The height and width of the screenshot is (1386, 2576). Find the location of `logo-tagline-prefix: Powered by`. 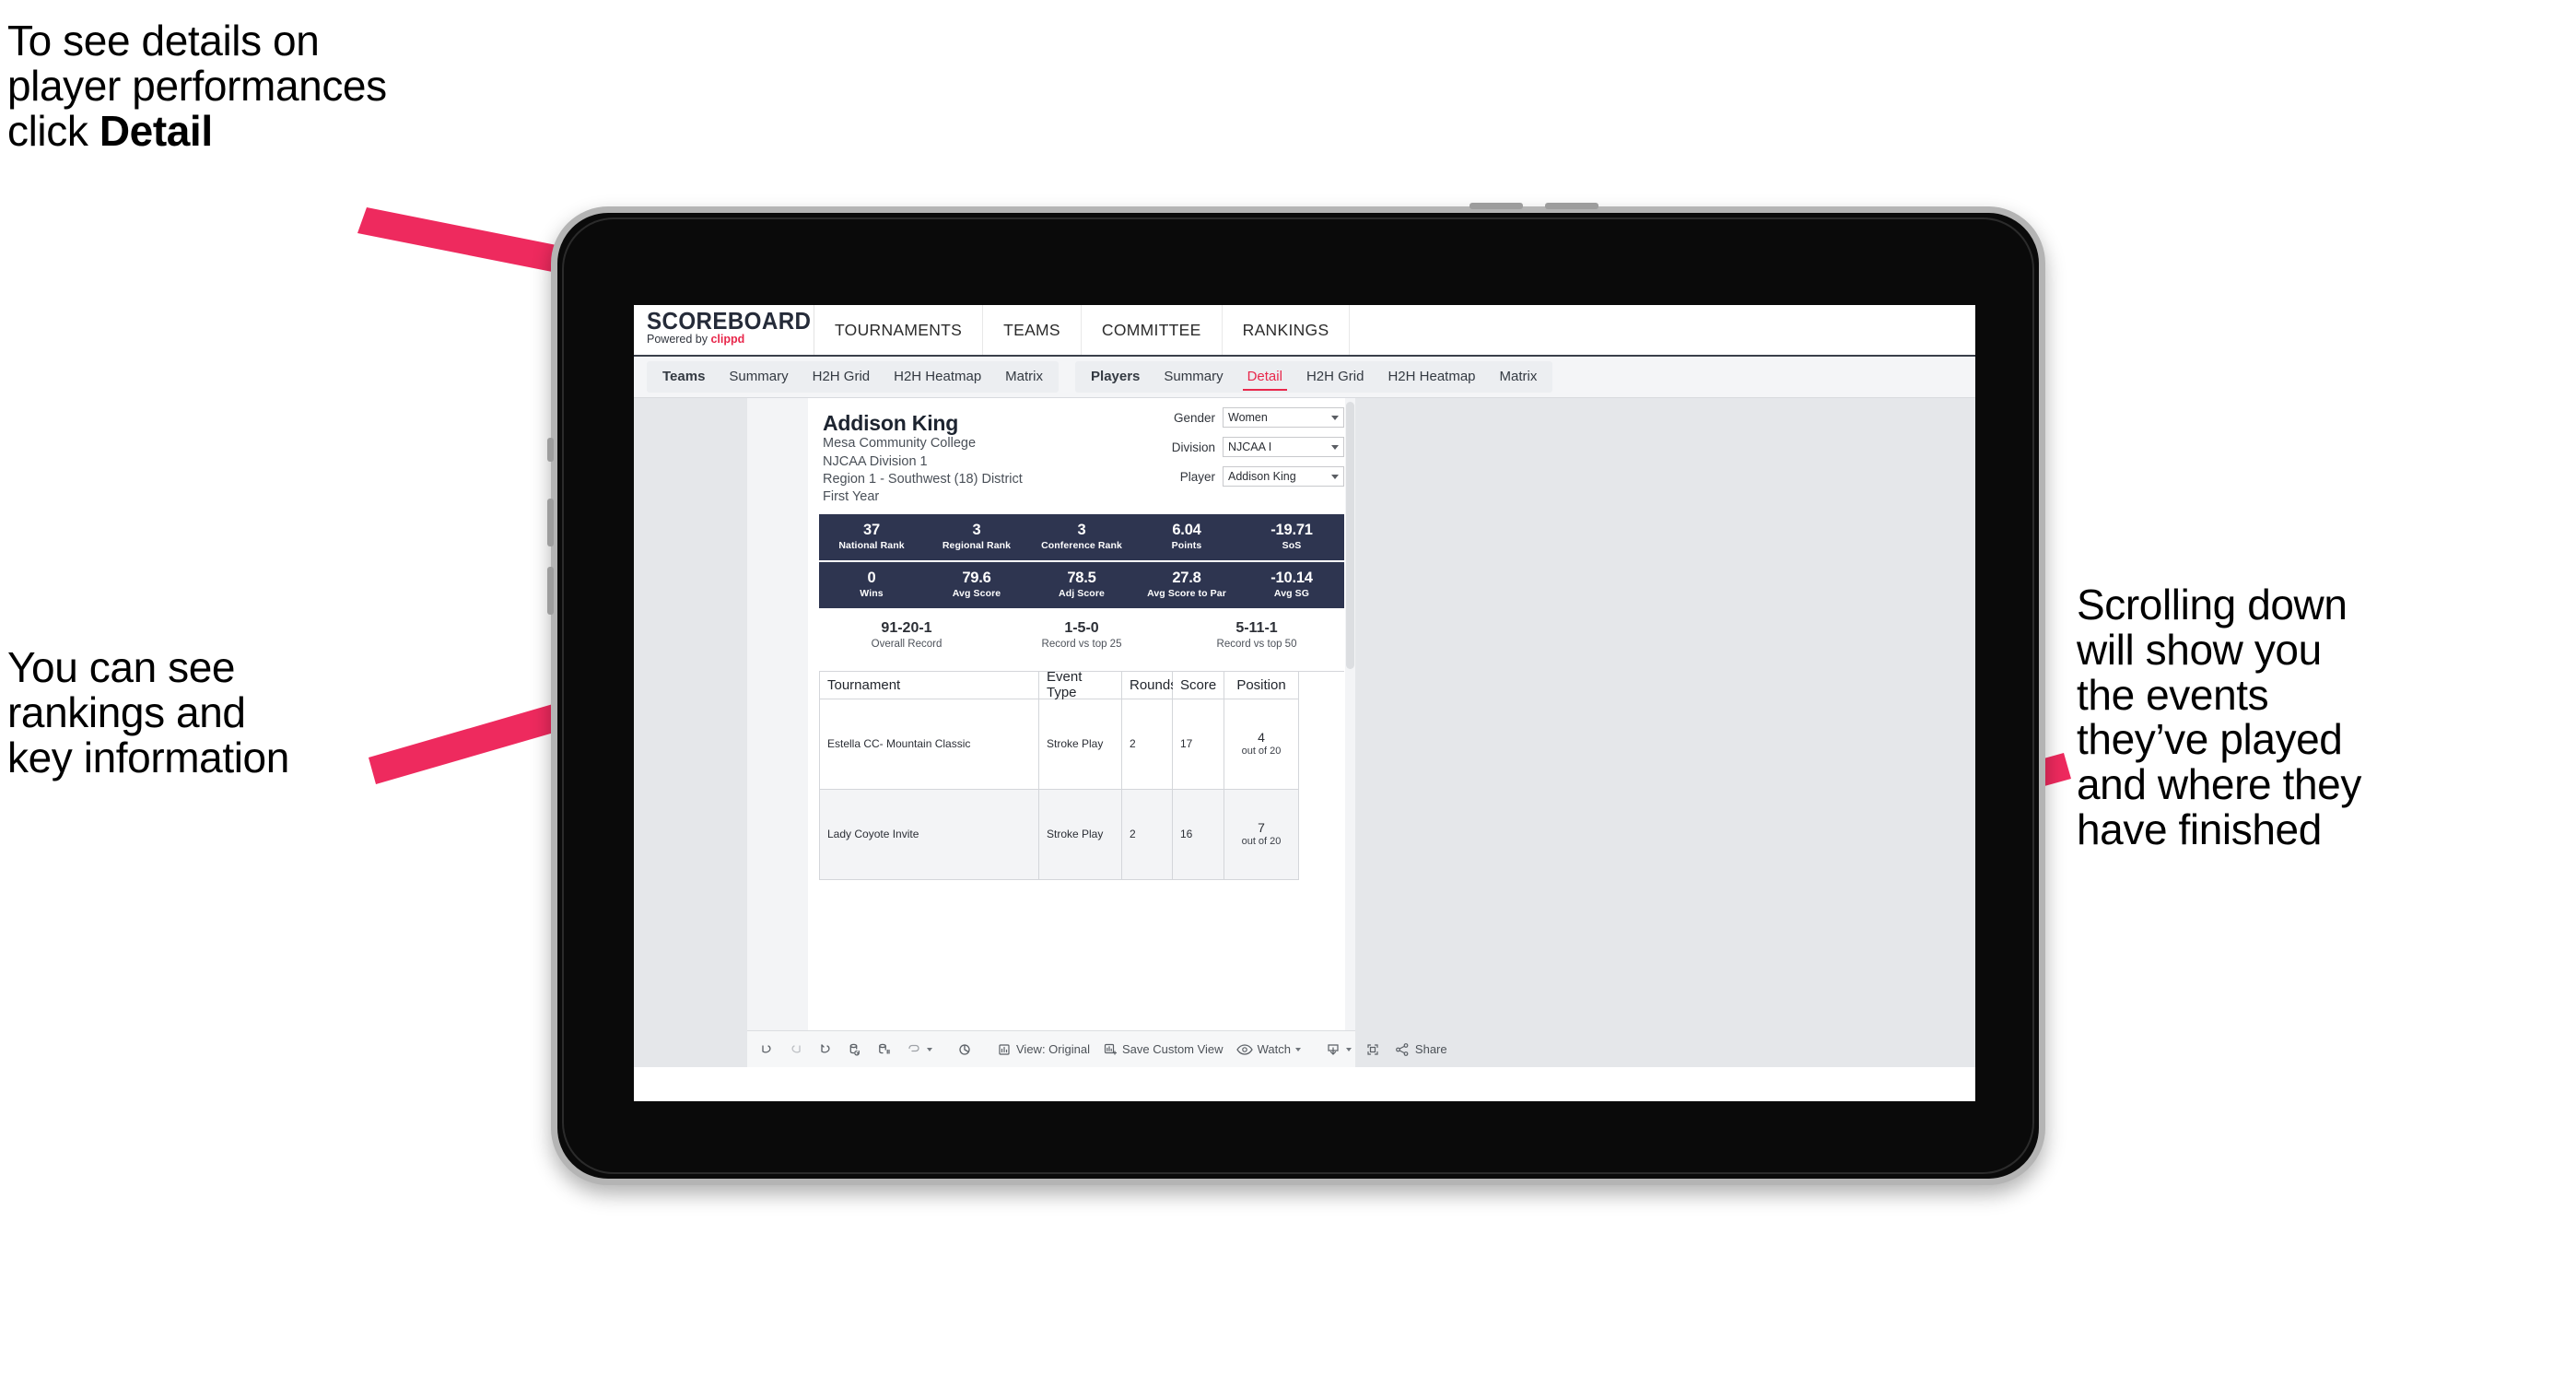

logo-tagline-prefix: Powered by is located at coordinates (679, 339).